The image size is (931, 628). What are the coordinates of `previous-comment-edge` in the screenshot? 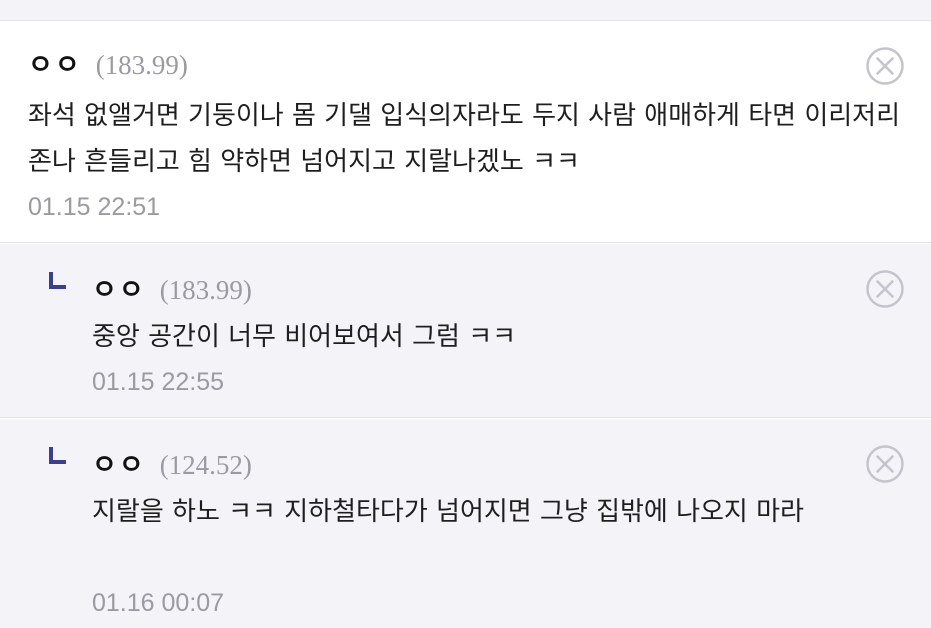 It's located at (465, 10).